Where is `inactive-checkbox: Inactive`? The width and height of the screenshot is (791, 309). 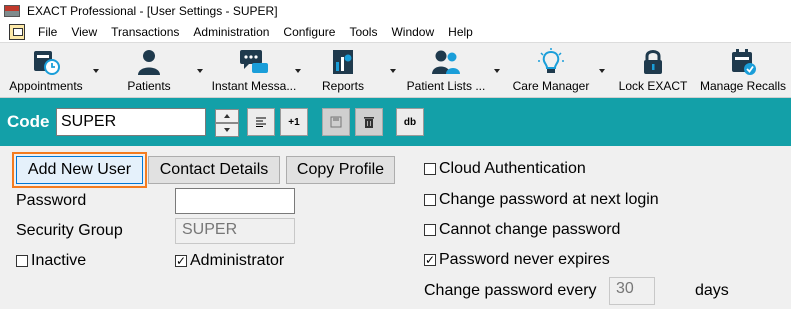
inactive-checkbox: Inactive is located at coordinates (51, 261).